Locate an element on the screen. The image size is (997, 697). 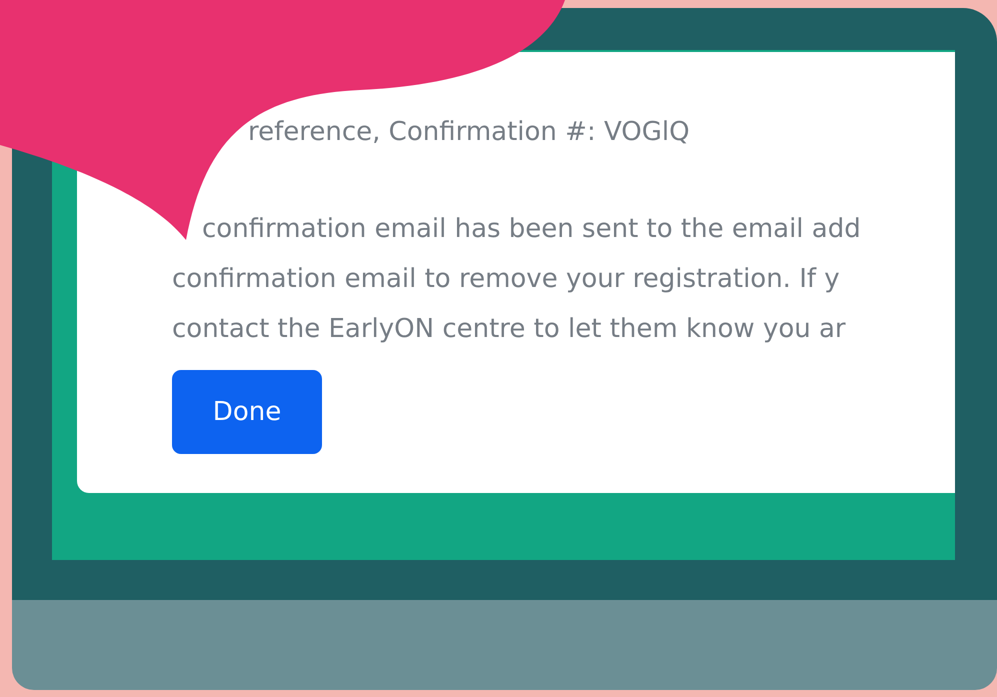
confirmation-number-text: reference, Confirmation #: VOGlQ is located at coordinates (469, 132).